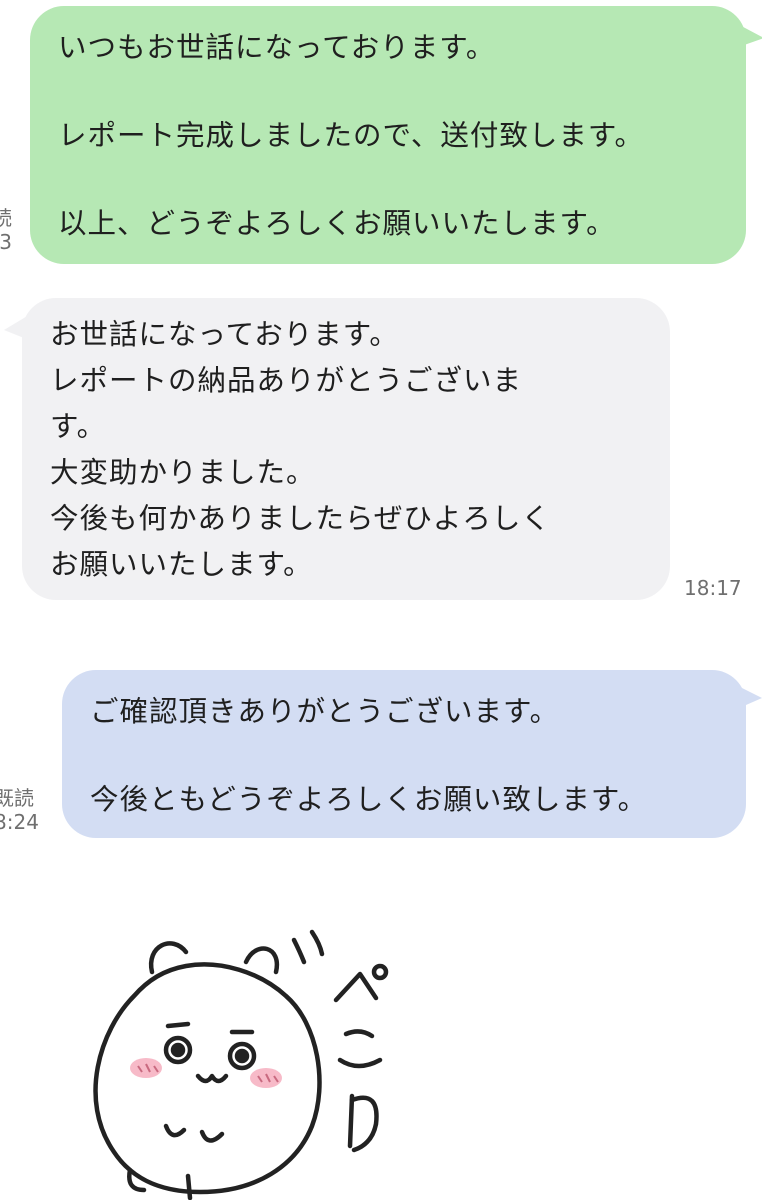 The height and width of the screenshot is (1204, 762). What do you see at coordinates (6, 242) in the screenshot?
I see `message-time: 3` at bounding box center [6, 242].